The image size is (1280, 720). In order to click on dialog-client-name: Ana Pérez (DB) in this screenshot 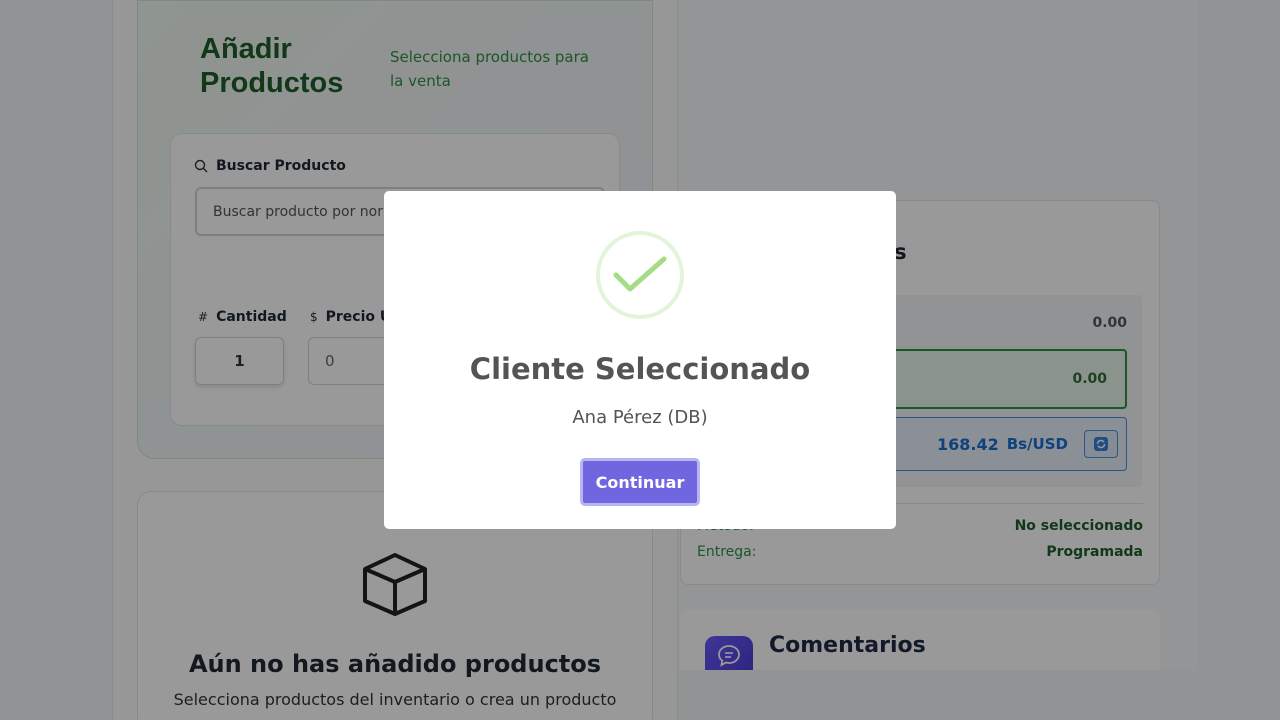, I will do `click(640, 417)`.